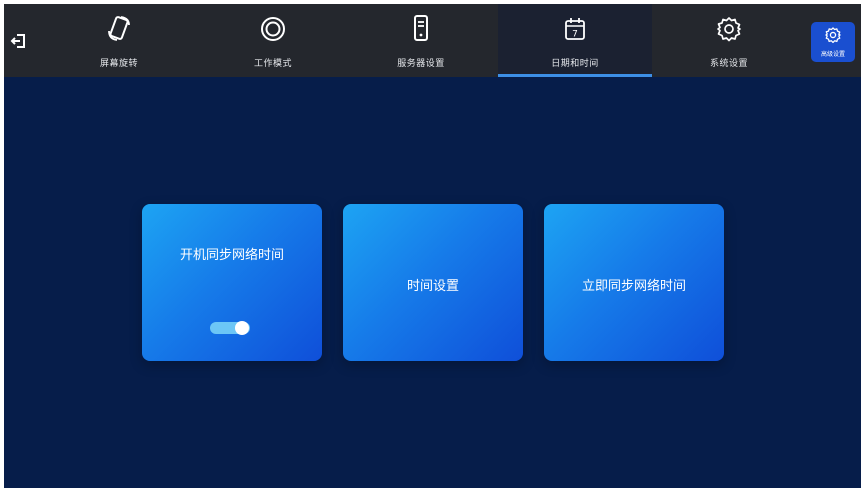  What do you see at coordinates (119, 28) in the screenshot?
I see `screen-rotation-icon` at bounding box center [119, 28].